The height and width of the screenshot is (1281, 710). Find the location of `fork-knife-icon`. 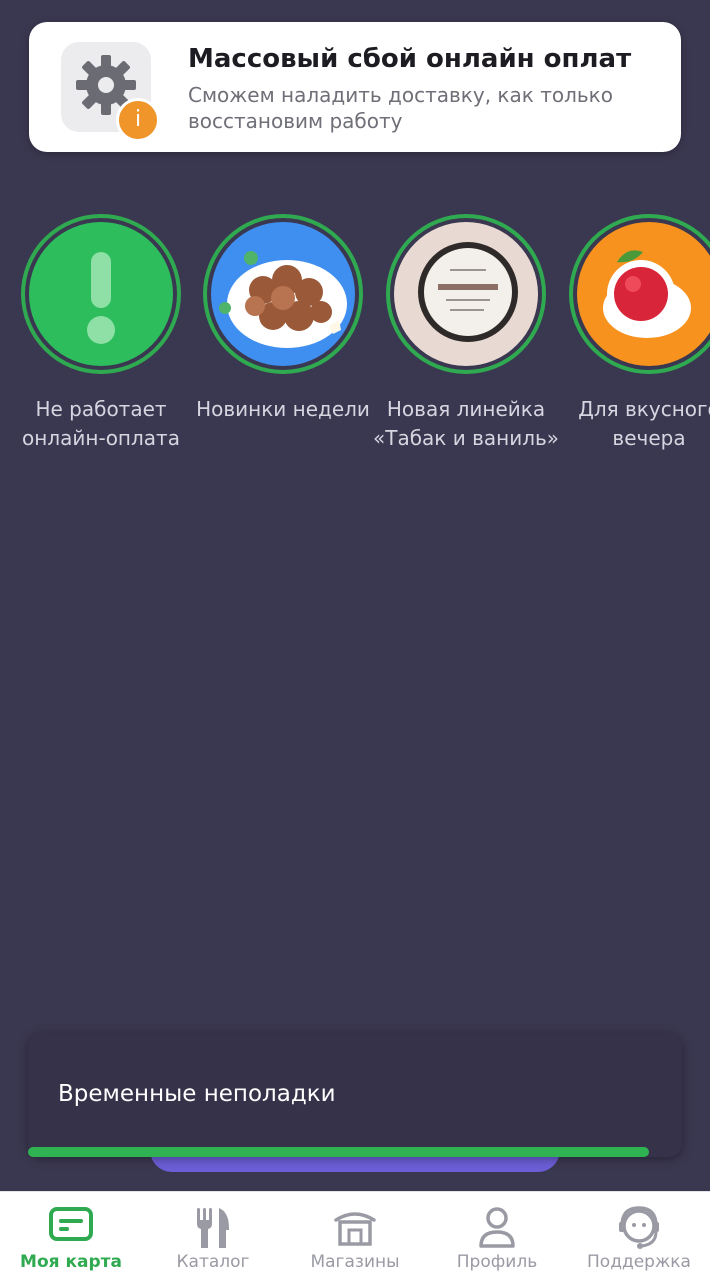

fork-knife-icon is located at coordinates (213, 1228).